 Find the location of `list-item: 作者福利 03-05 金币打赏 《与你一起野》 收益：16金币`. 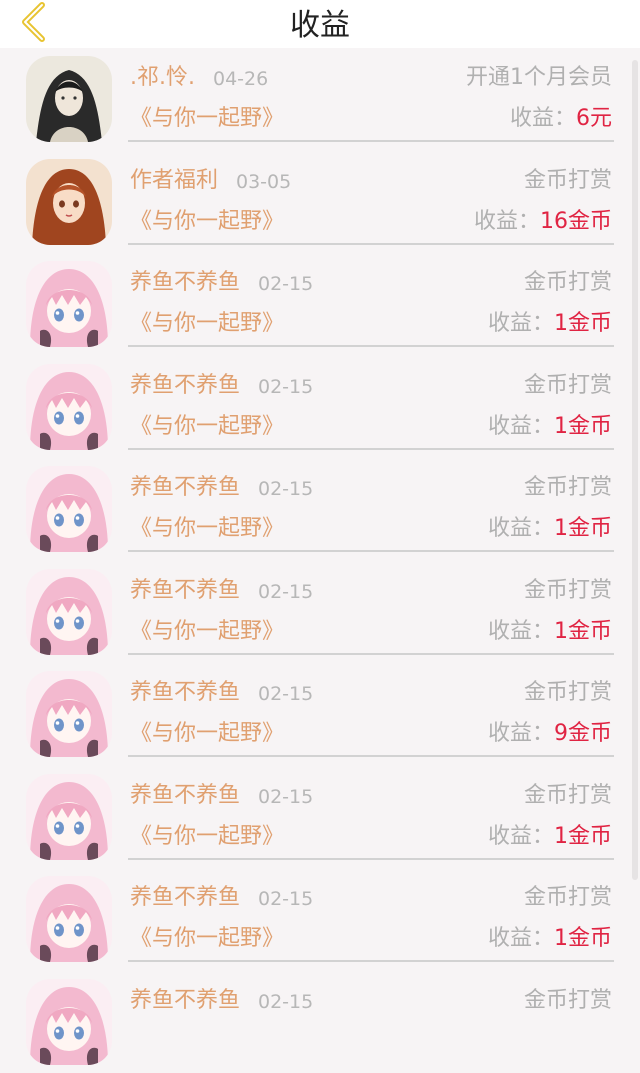

list-item: 作者福利 03-05 金币打赏 《与你一起野》 收益：16金币 is located at coordinates (320, 202).